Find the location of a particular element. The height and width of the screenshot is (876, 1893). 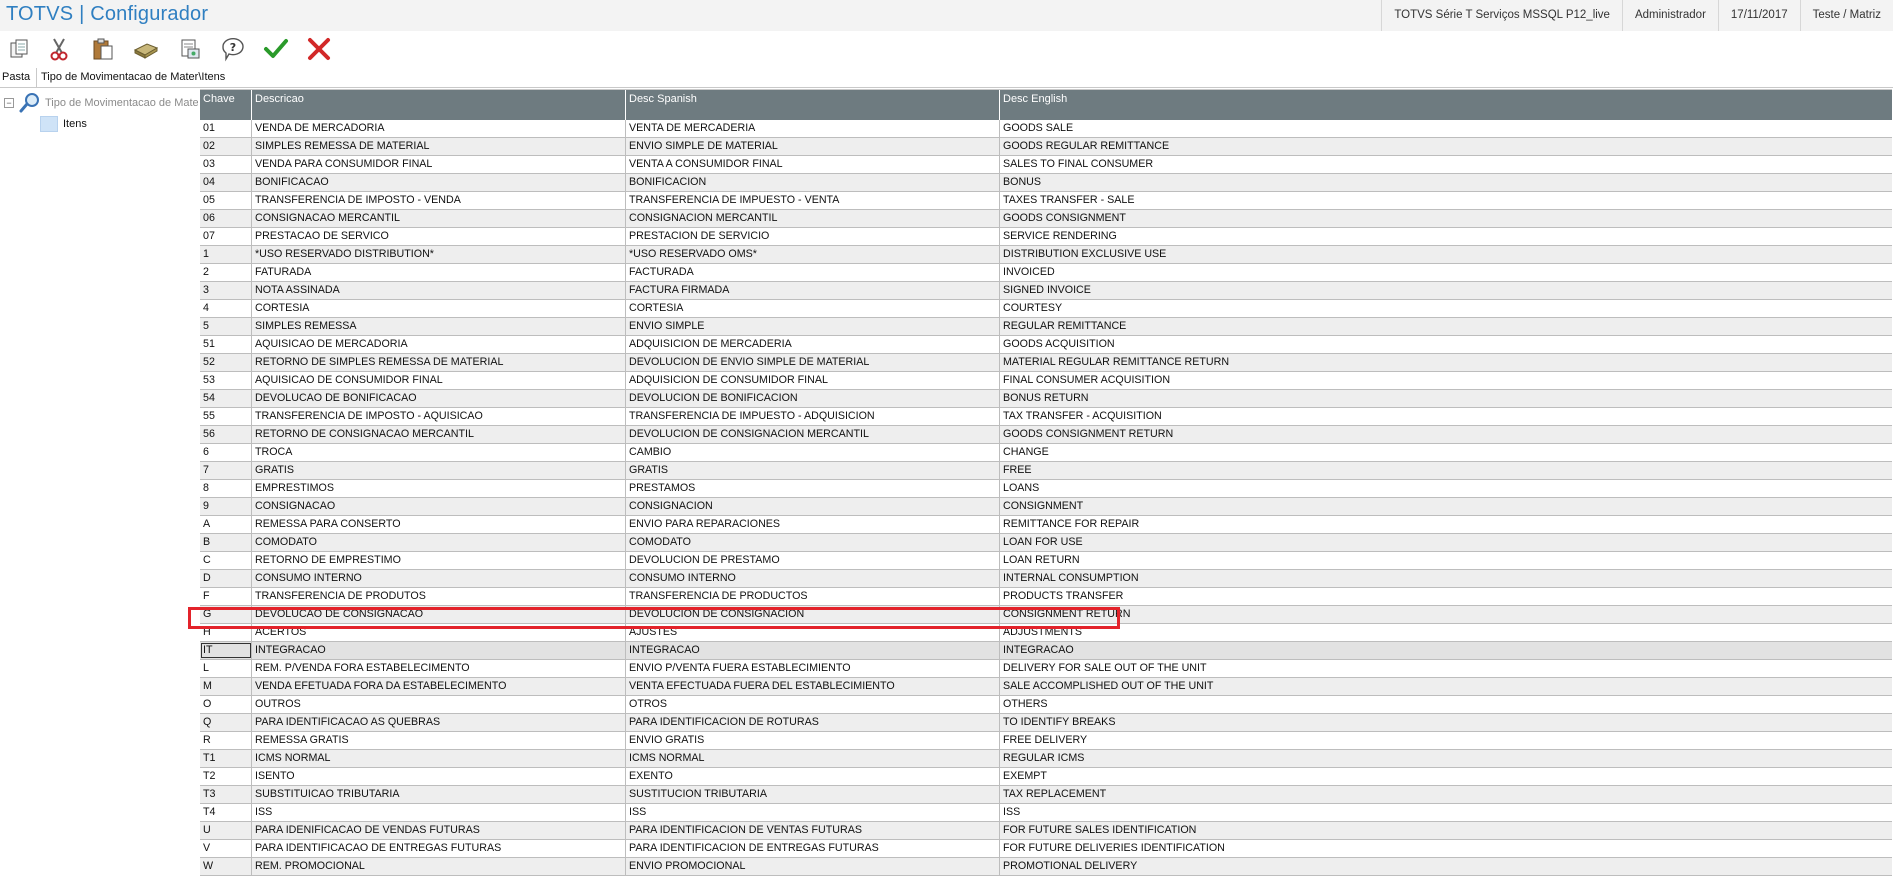

cell-desc-english: GOODS ACQUISITION is located at coordinates (1446, 344).